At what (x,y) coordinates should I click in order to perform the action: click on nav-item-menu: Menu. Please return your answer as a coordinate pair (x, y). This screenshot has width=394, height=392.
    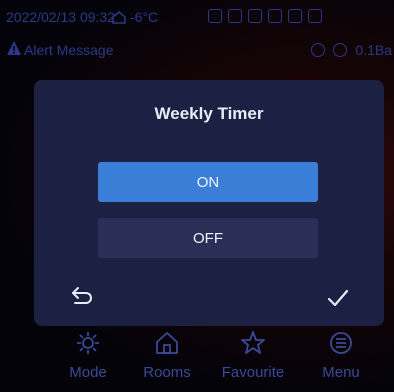
    Looking at the image, I should click on (341, 355).